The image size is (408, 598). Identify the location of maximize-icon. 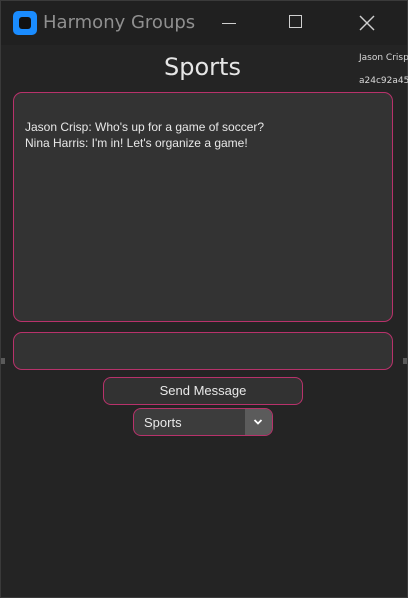
(295, 21).